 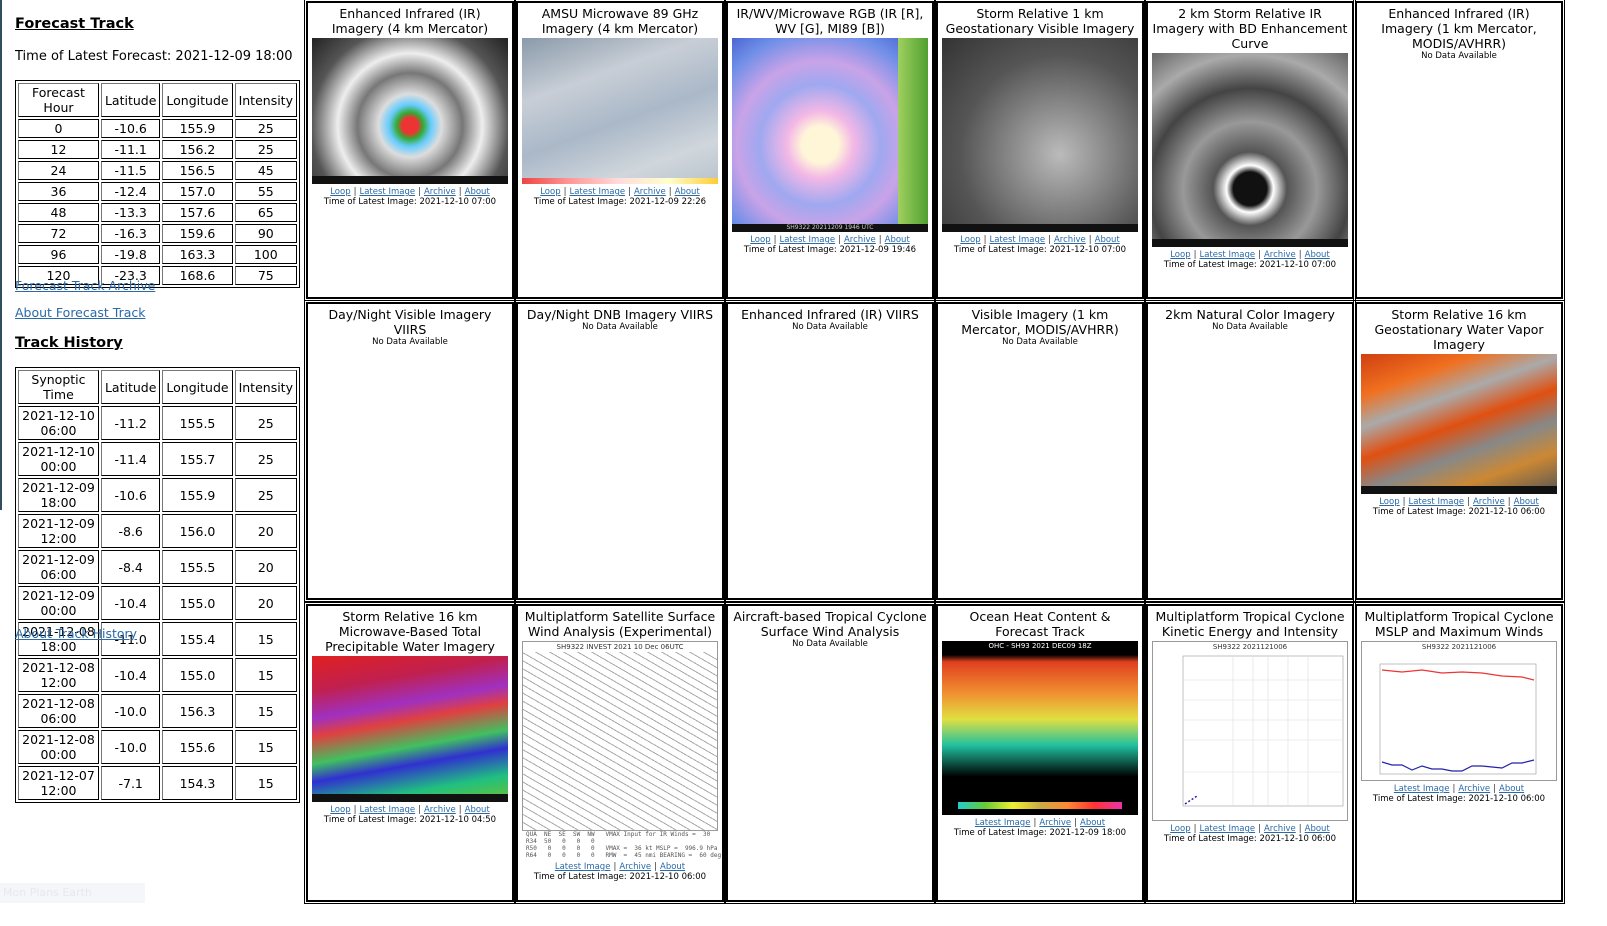 I want to click on chart-caption: SH9322 INVEST 2021 10 Dec 06UTC, so click(x=620, y=647).